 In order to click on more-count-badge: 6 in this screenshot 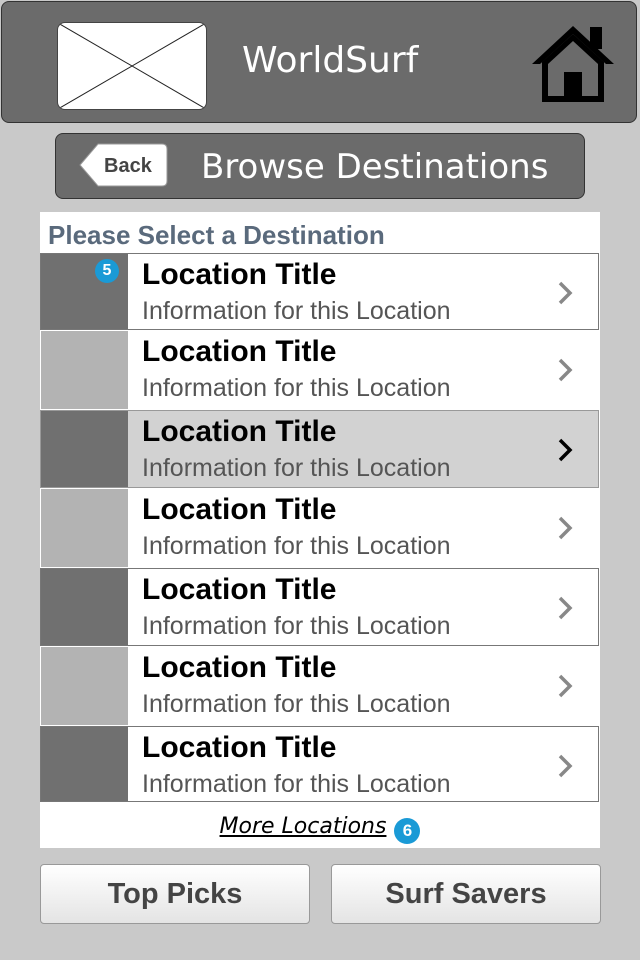, I will do `click(407, 831)`.